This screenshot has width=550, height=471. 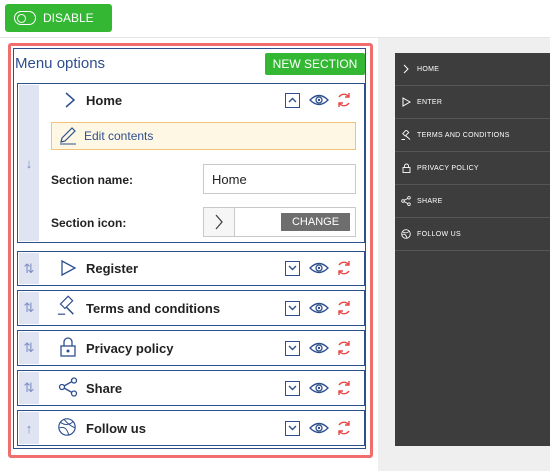 What do you see at coordinates (275, 19) in the screenshot?
I see `top-bar: DISABLE` at bounding box center [275, 19].